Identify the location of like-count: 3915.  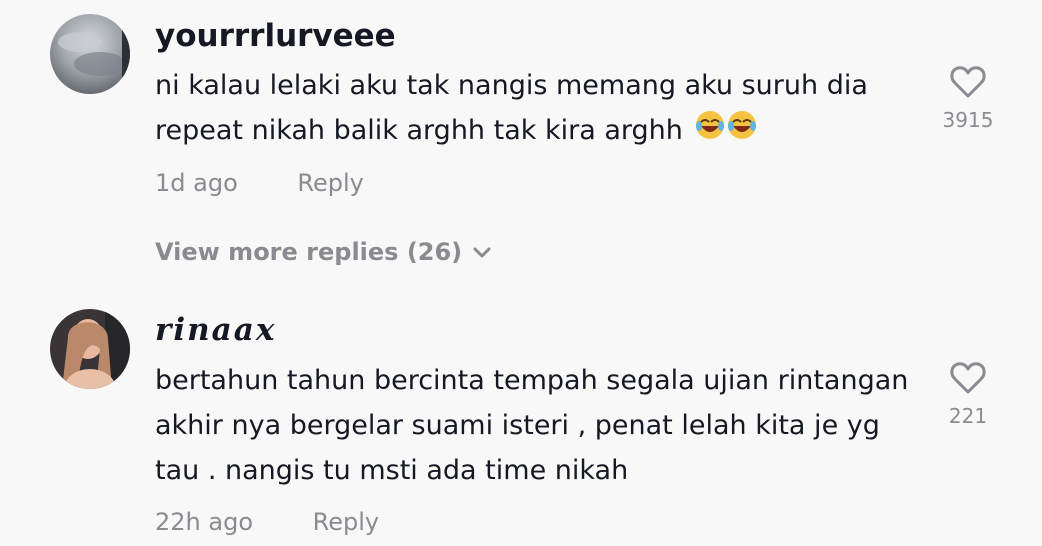
(968, 120).